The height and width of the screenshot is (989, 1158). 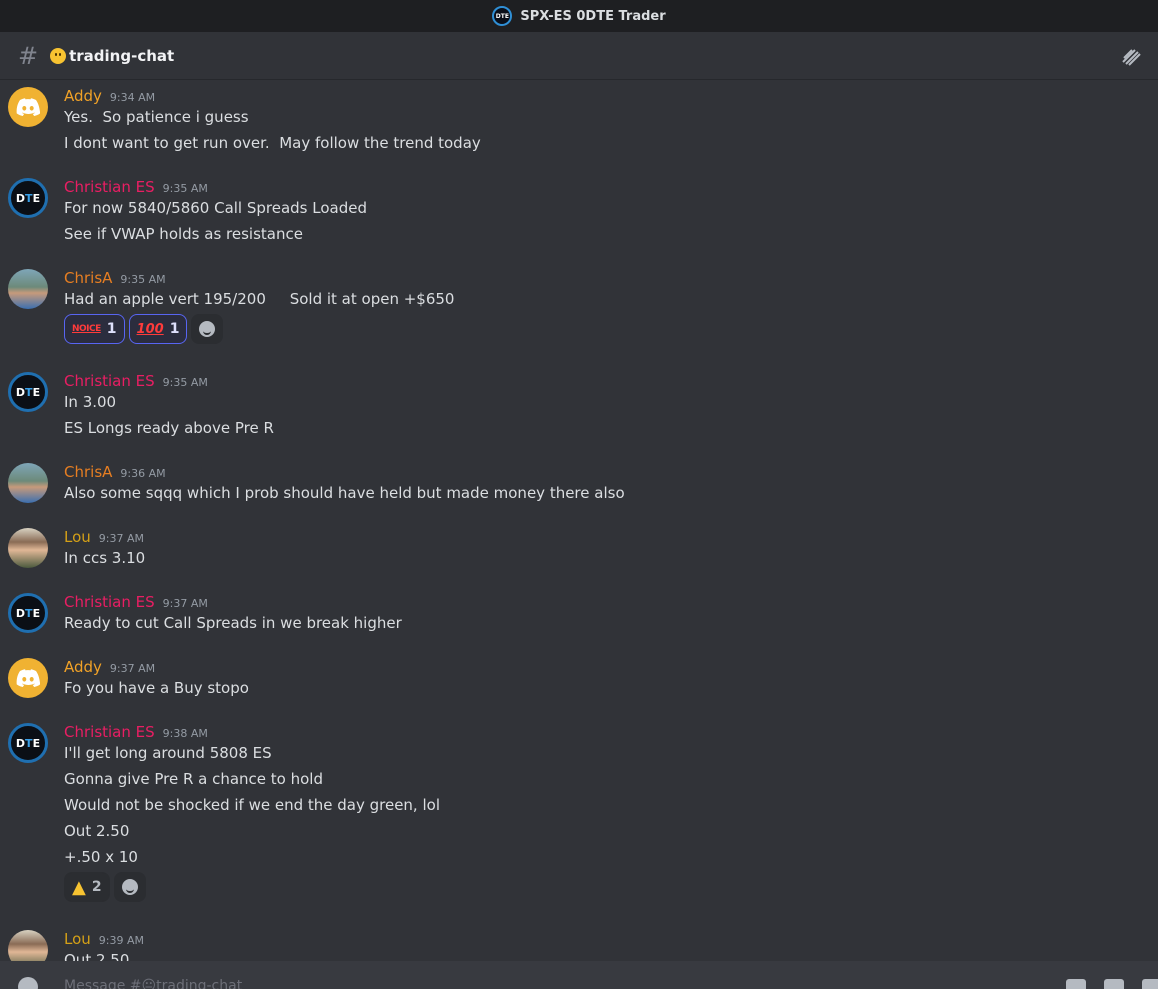 I want to click on message-text: Gonna give Pre R a chance to hold, so click(x=193, y=779).